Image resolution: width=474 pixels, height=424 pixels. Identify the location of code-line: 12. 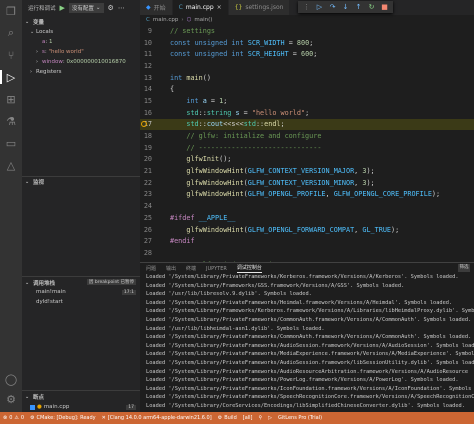
(307, 66).